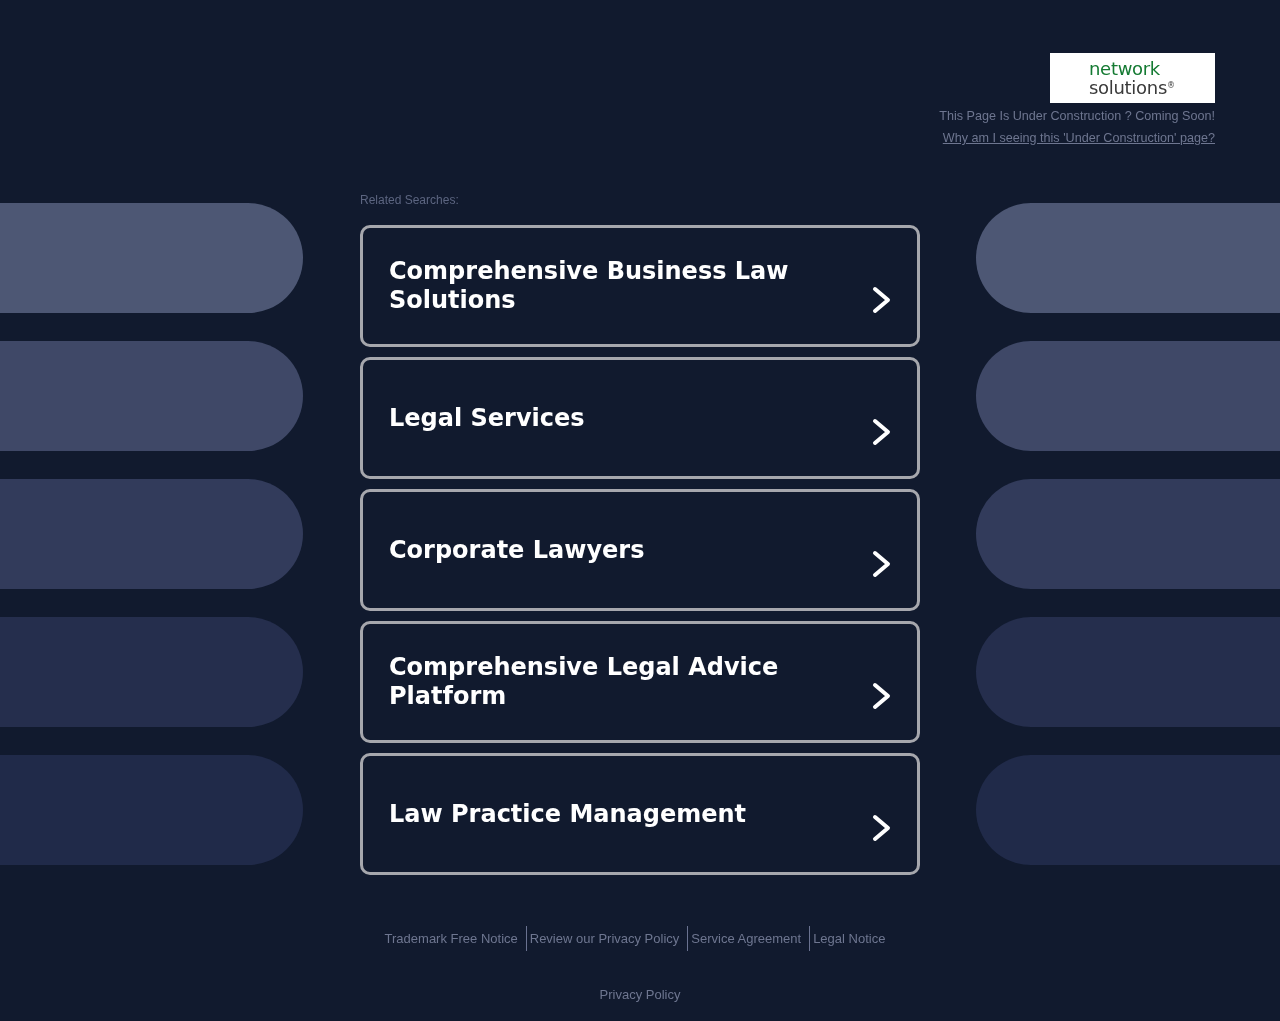  What do you see at coordinates (640, 550) in the screenshot?
I see `related-search-button: Corporate Lawyers` at bounding box center [640, 550].